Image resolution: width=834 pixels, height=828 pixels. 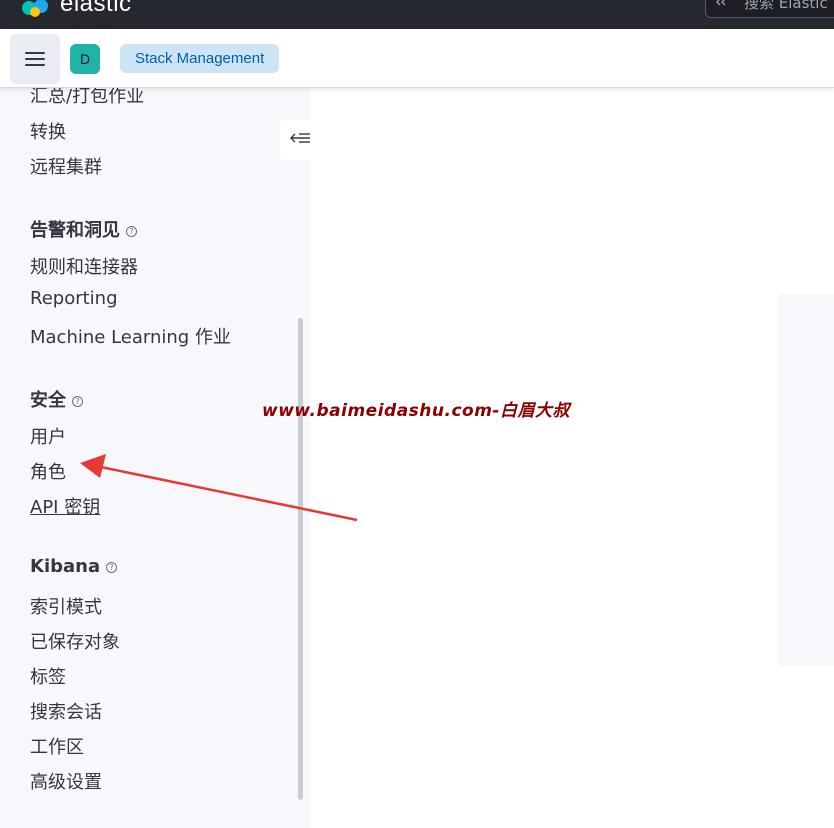 I want to click on group-title-kibana-label: Kibana, so click(x=65, y=566).